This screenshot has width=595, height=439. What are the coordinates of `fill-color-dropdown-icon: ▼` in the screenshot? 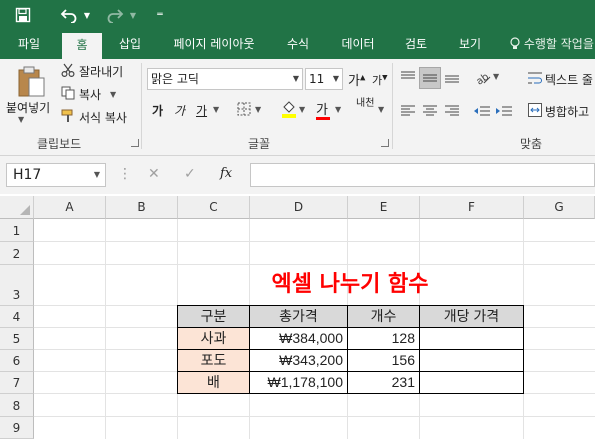 It's located at (302, 109).